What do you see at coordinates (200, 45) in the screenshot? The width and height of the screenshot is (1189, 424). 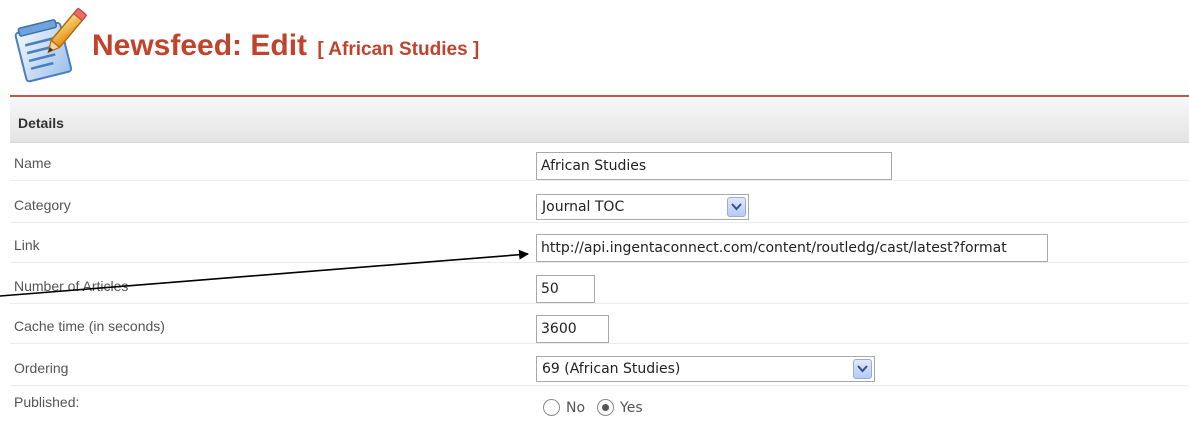 I see `page-title-text: Newsfeed: Edit` at bounding box center [200, 45].